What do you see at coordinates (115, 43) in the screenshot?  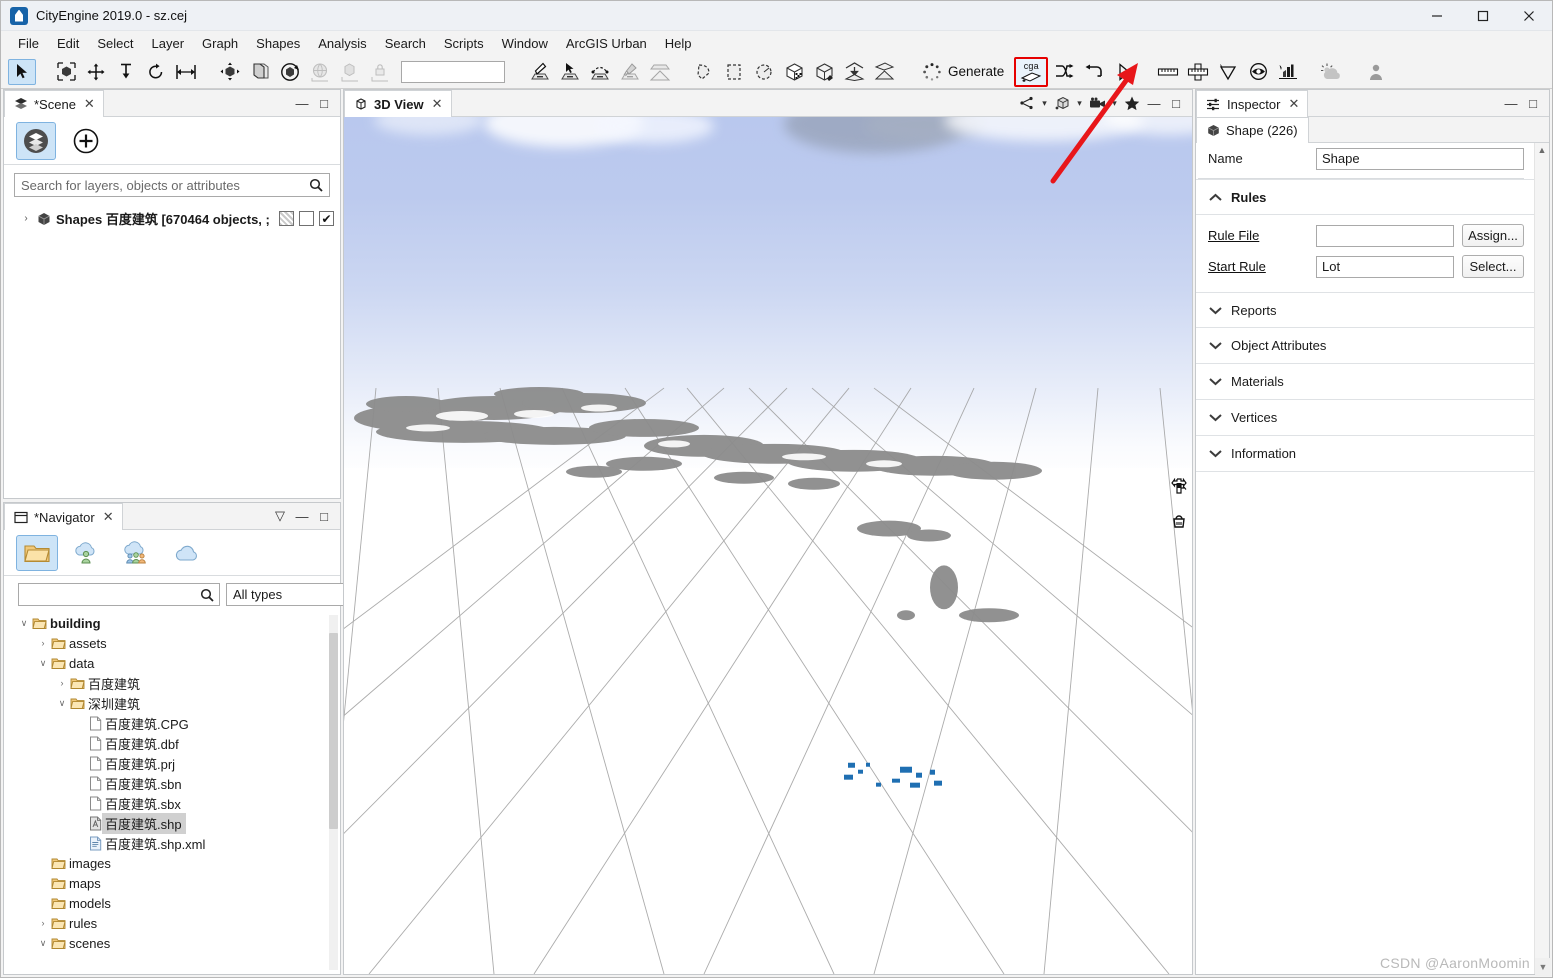 I see `menu-select: Select` at bounding box center [115, 43].